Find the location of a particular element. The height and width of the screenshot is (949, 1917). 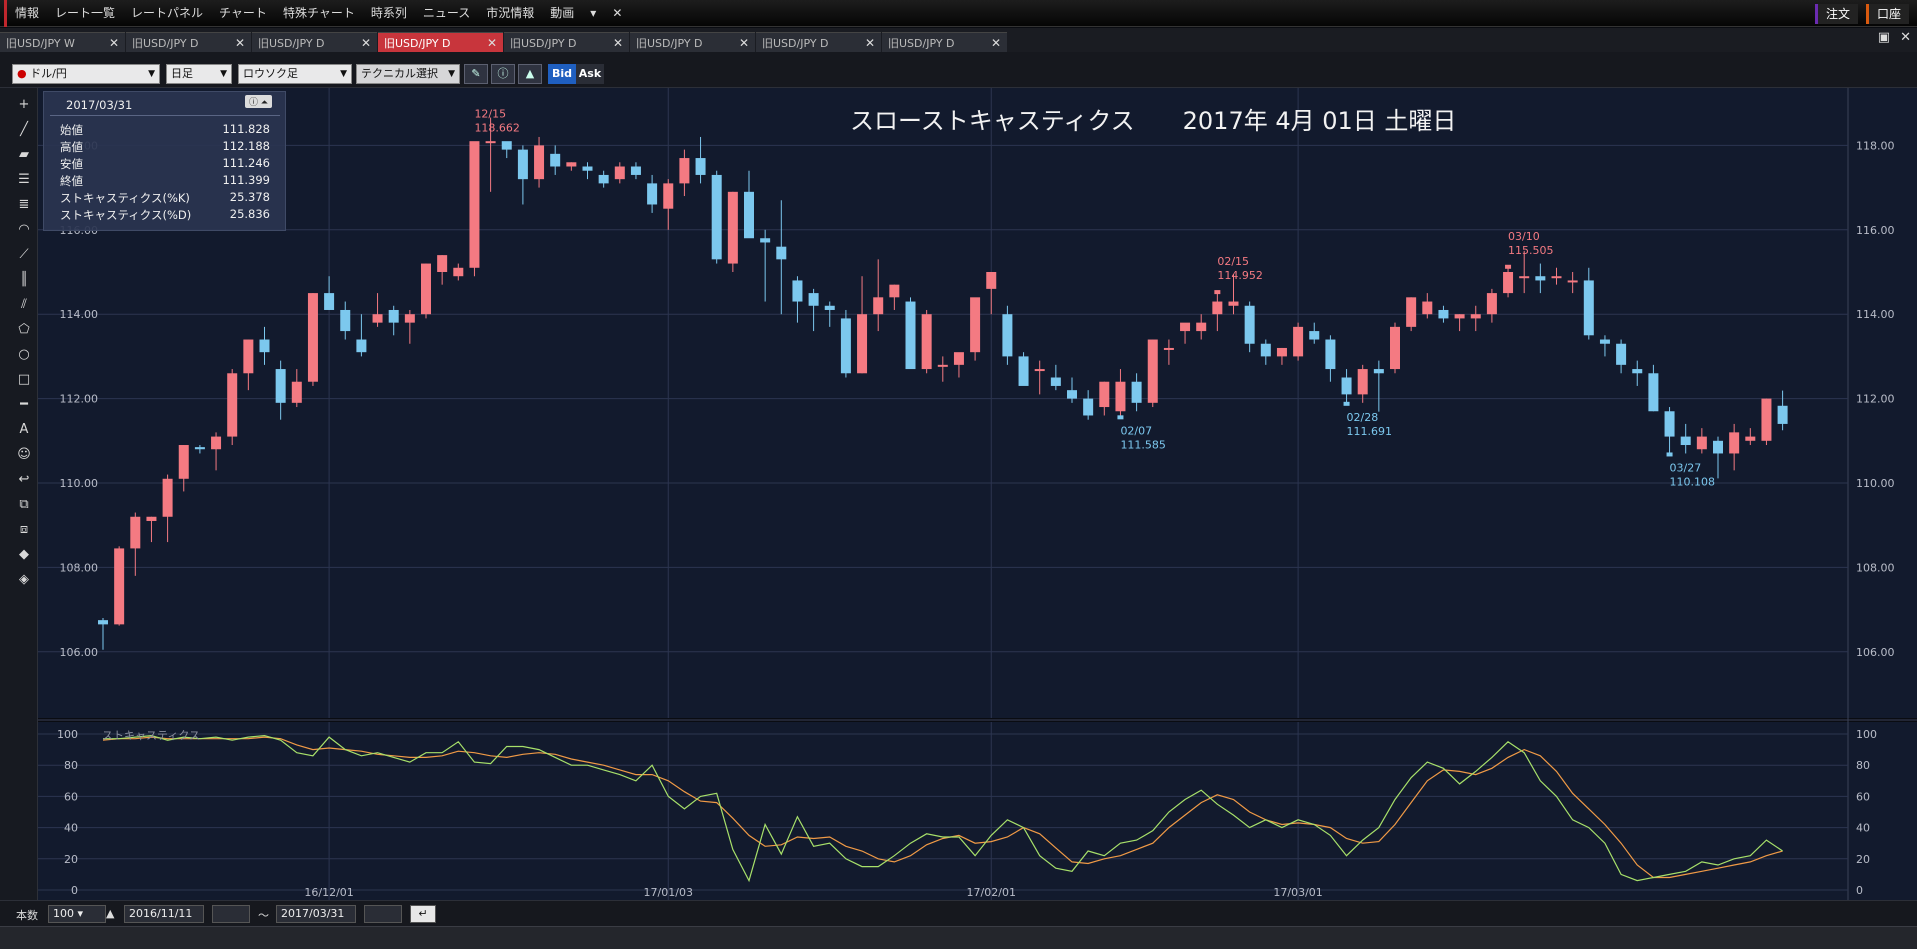

pitchfork-icon: ⫽ is located at coordinates (24, 305).